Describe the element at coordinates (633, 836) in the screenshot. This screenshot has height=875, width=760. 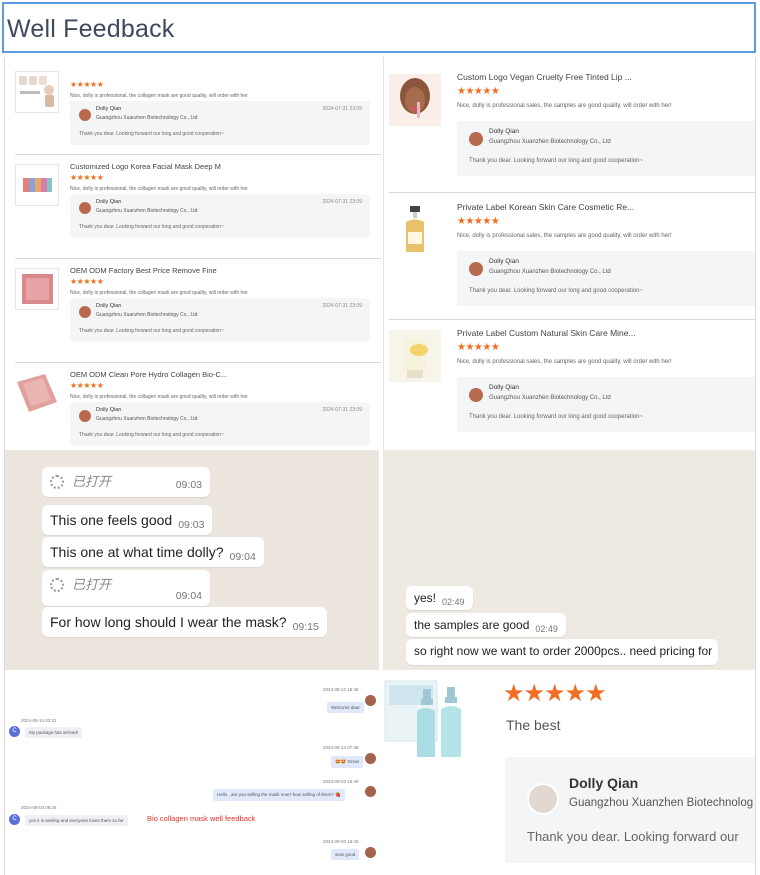
I see `reply-text: Thank you dear. Looking forward our` at that location.